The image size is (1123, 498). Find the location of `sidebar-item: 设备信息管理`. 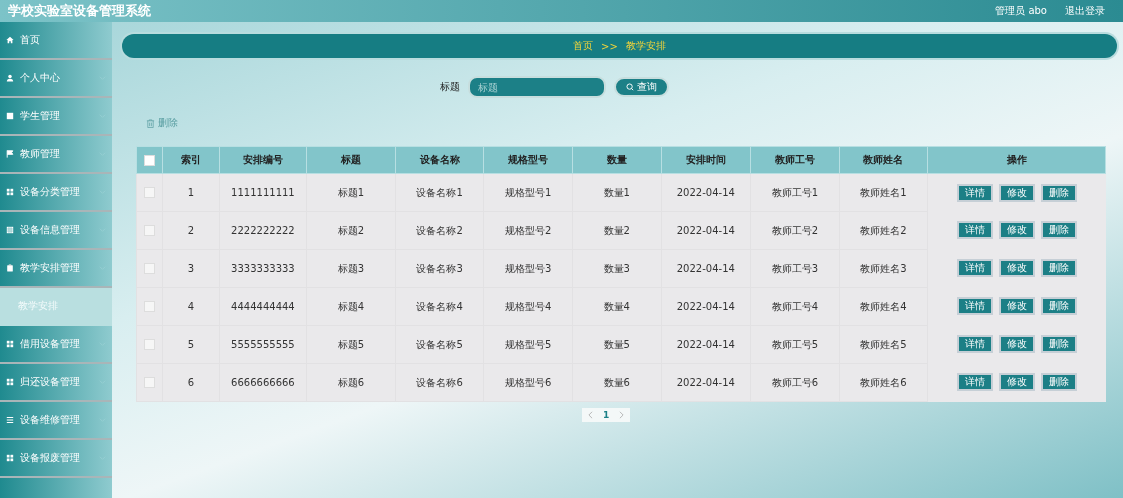

sidebar-item: 设备信息管理 is located at coordinates (56, 231).